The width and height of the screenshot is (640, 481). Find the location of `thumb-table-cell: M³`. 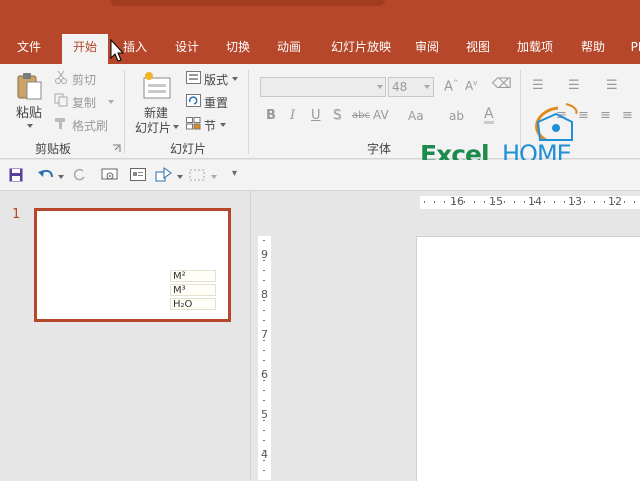

thumb-table-cell: M³ is located at coordinates (193, 290).